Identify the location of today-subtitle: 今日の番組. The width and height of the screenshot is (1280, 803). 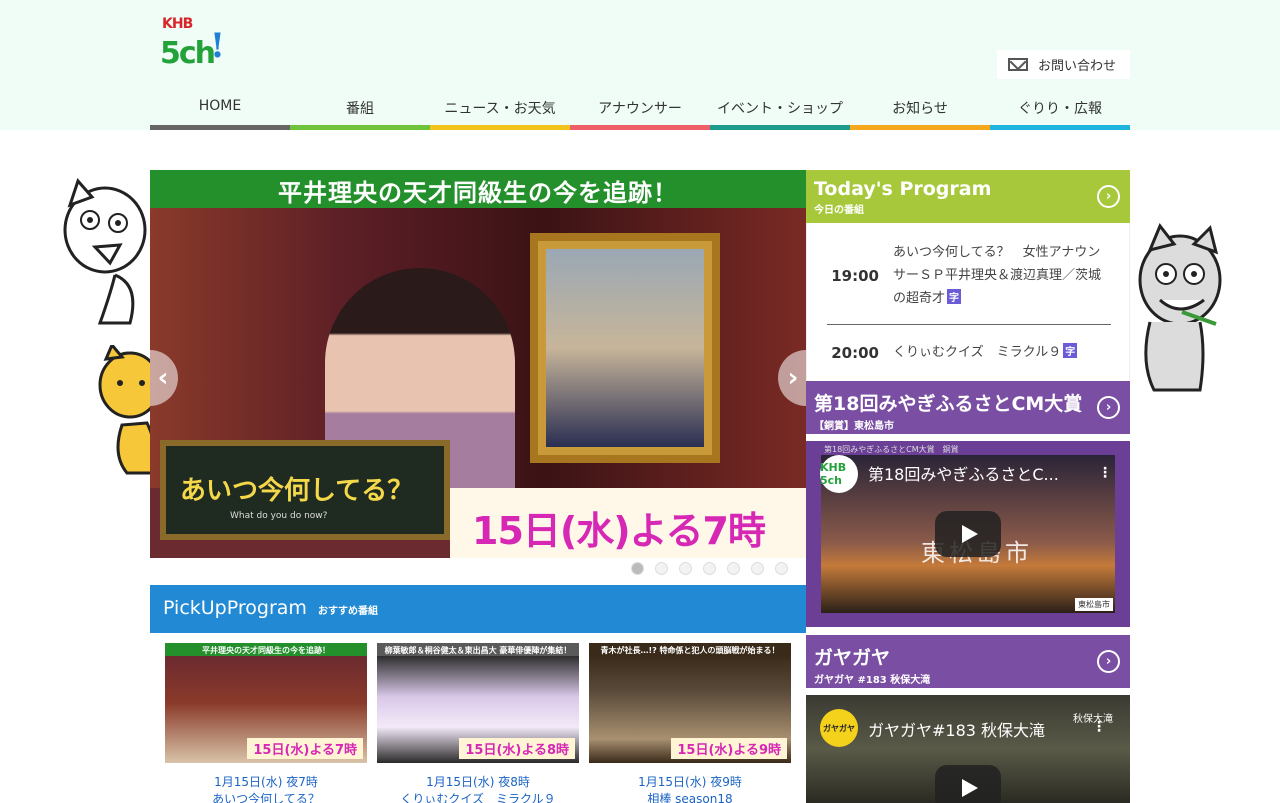
(839, 210).